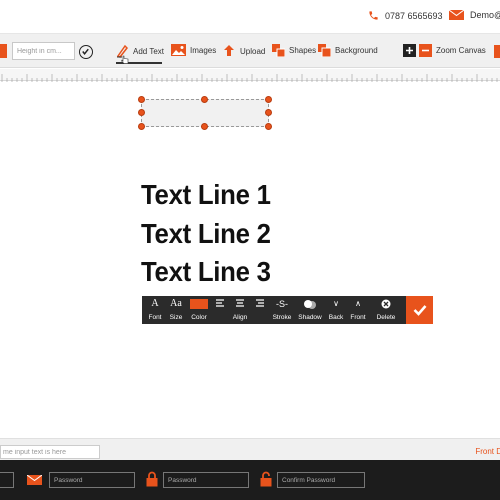 The width and height of the screenshot is (500, 500). What do you see at coordinates (250, 17) in the screenshot?
I see `top-contact-bar: 0787 6565693 Demo@1` at bounding box center [250, 17].